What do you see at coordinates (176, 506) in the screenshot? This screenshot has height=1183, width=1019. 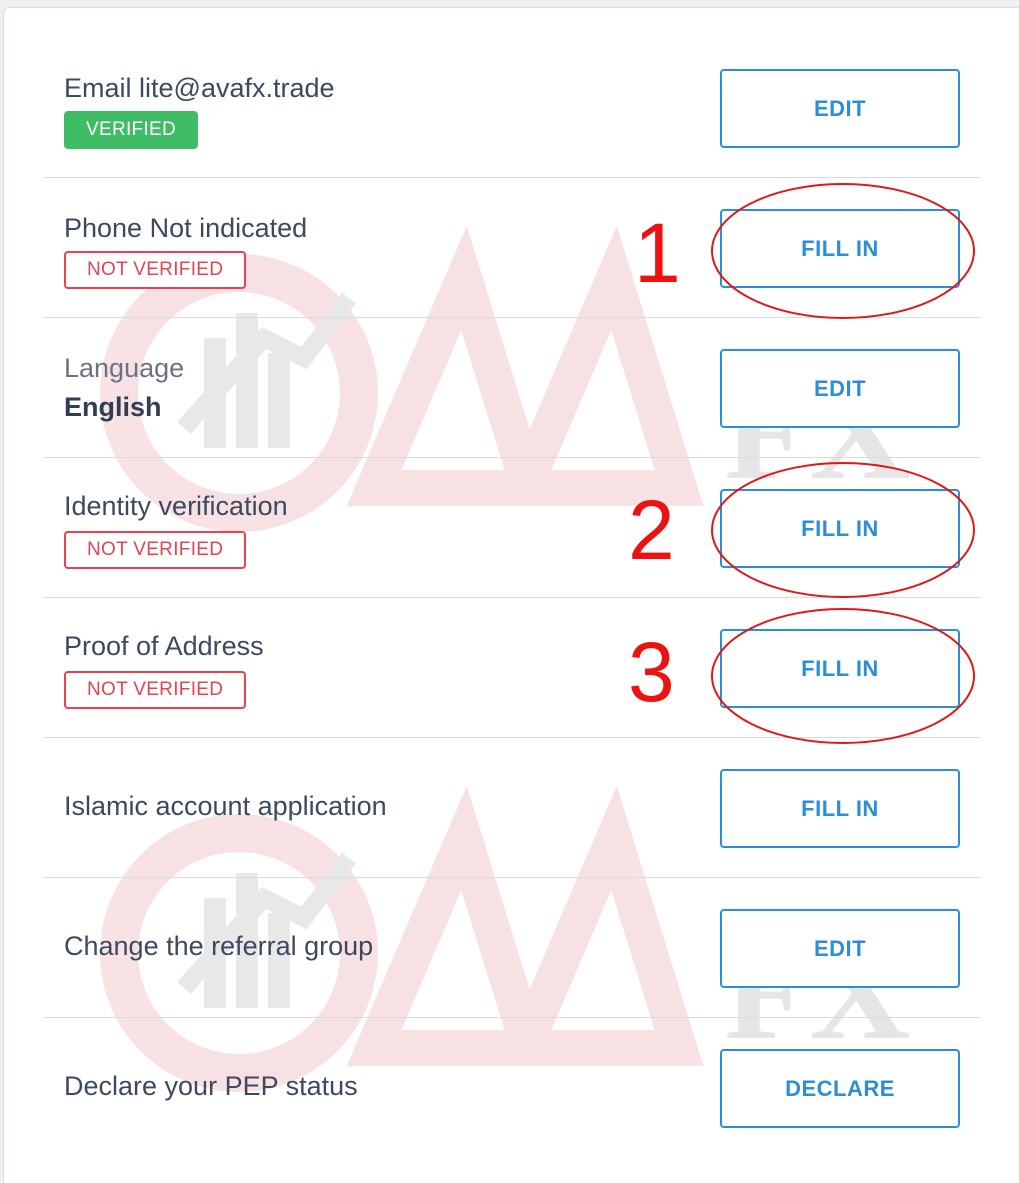 I see `identity-label: Identity verification` at bounding box center [176, 506].